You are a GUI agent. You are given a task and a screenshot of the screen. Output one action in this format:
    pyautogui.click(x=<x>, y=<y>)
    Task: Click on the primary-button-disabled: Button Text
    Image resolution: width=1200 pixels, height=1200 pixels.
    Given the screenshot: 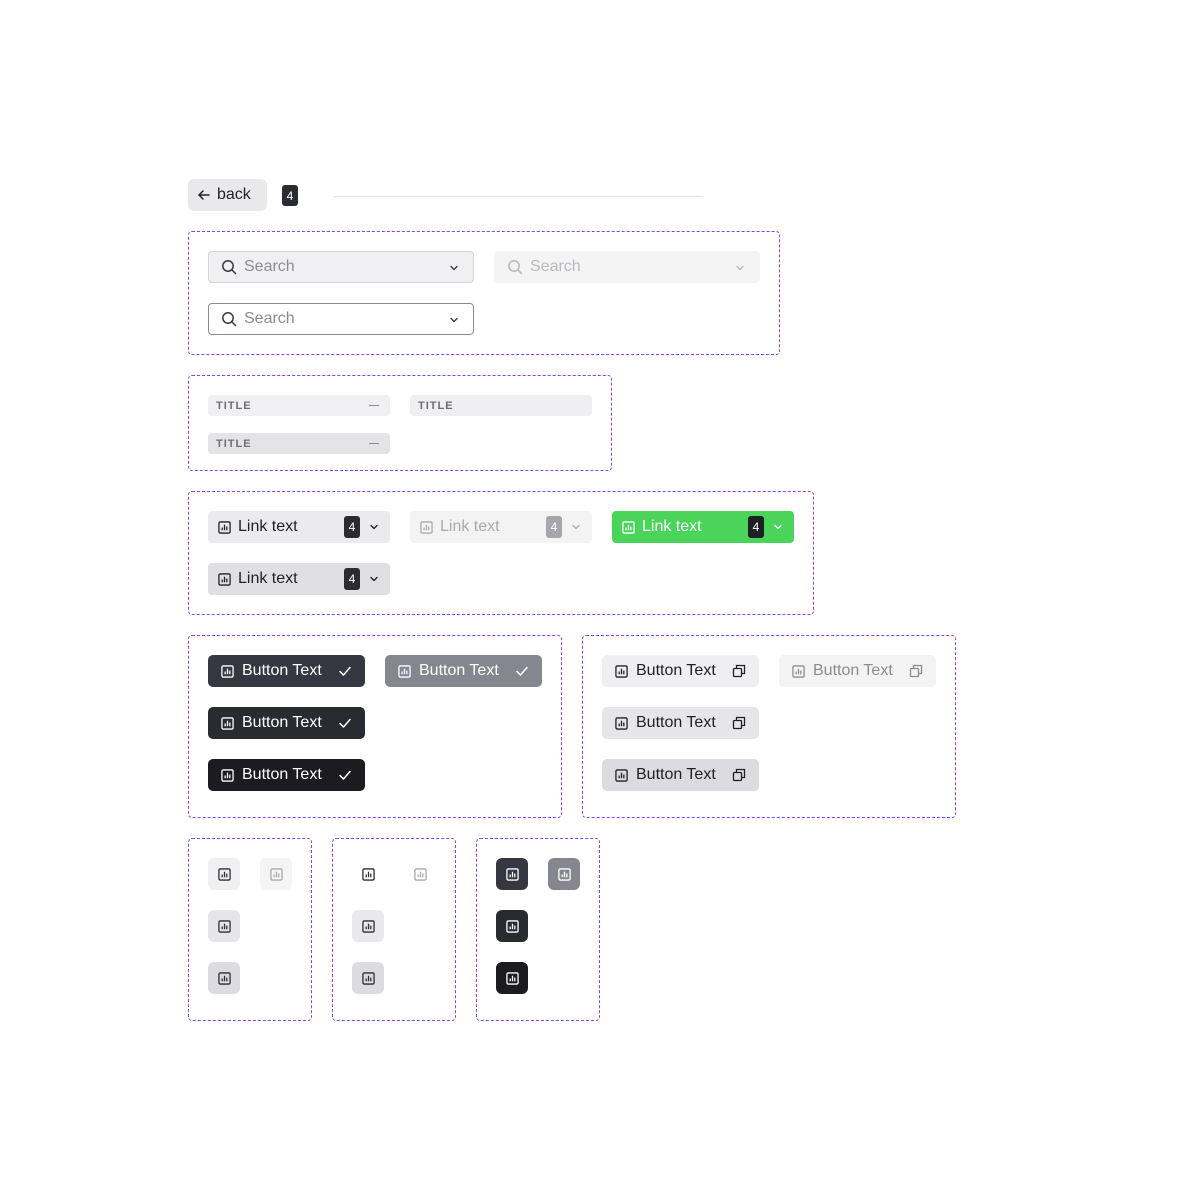 What is the action you would take?
    pyautogui.click(x=463, y=671)
    